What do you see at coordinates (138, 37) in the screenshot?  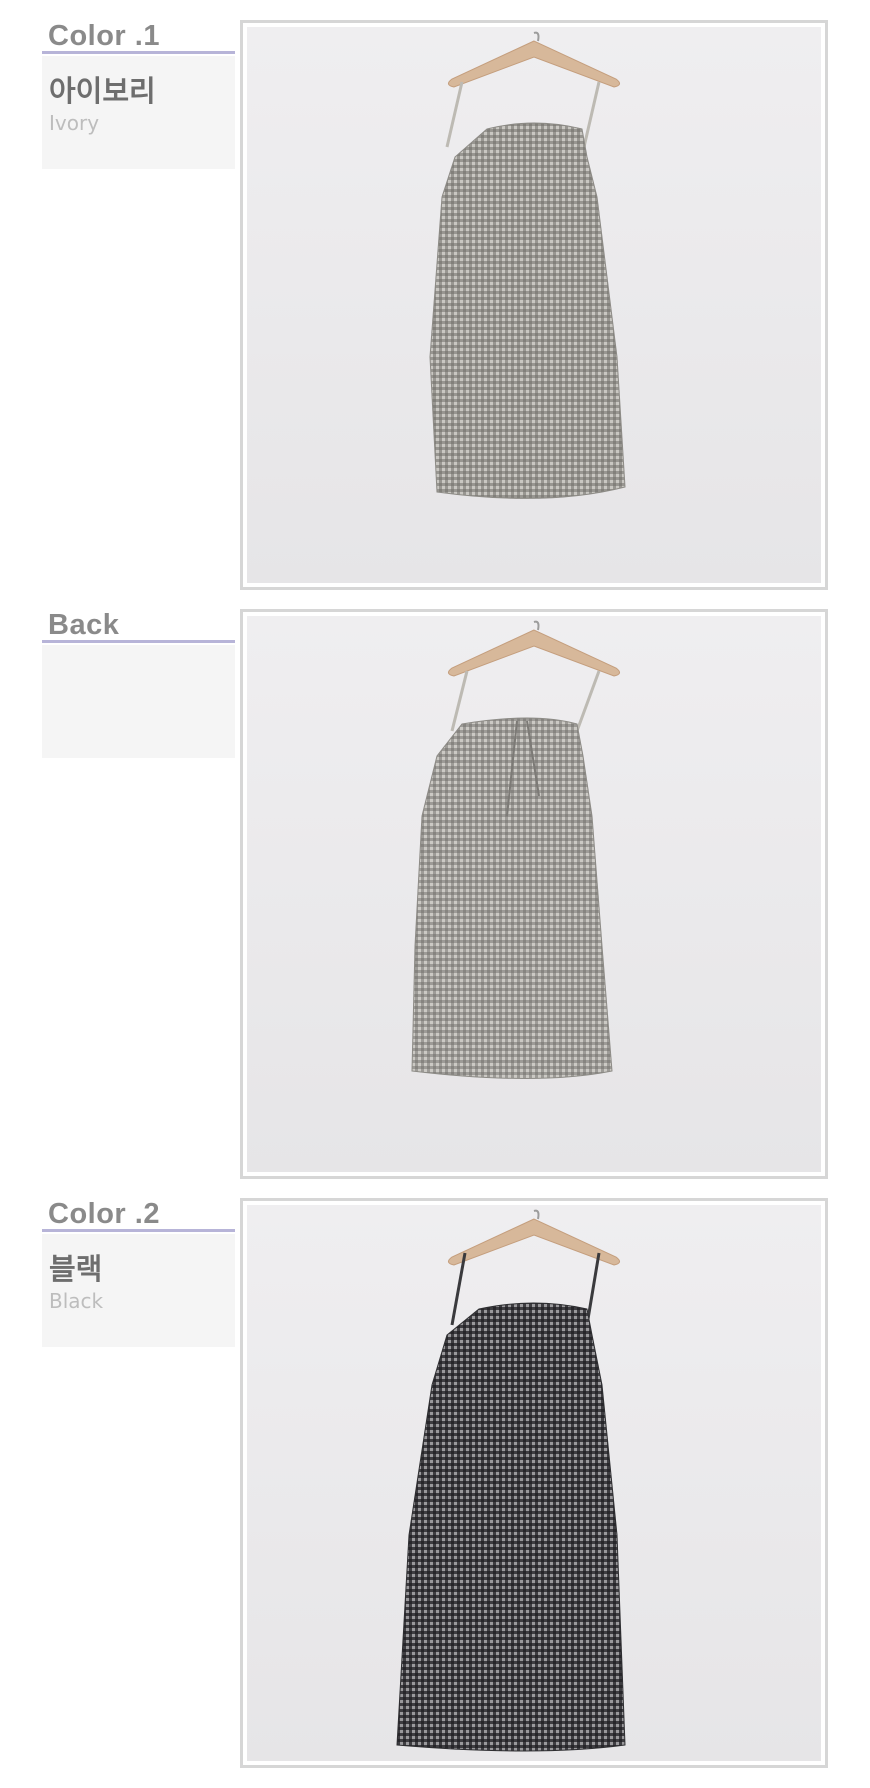 I see `section-title: Color .1` at bounding box center [138, 37].